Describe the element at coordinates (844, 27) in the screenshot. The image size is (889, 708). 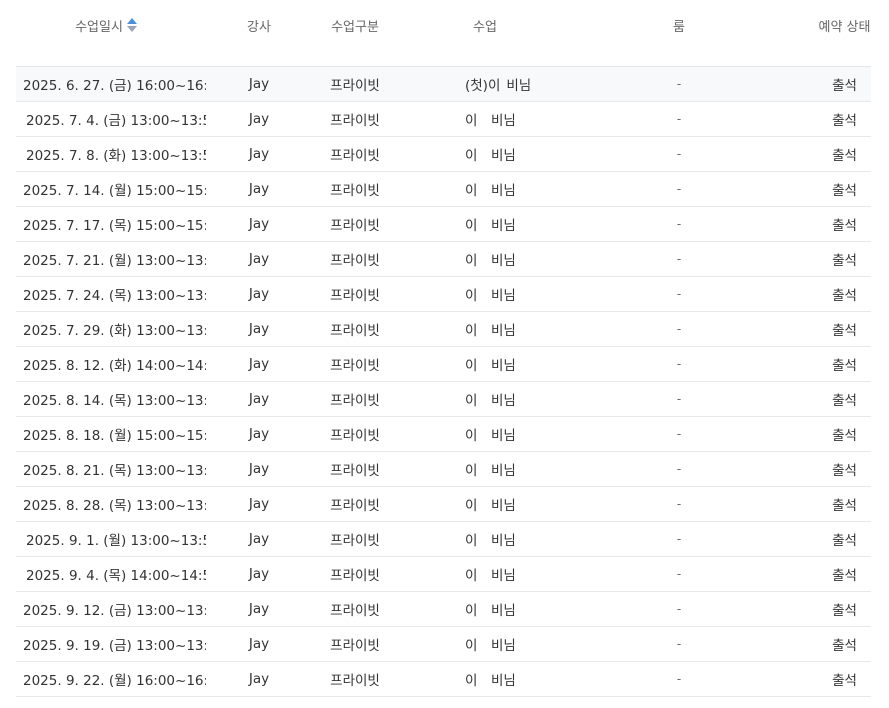
I see `header-status-label: 예약 상태` at that location.